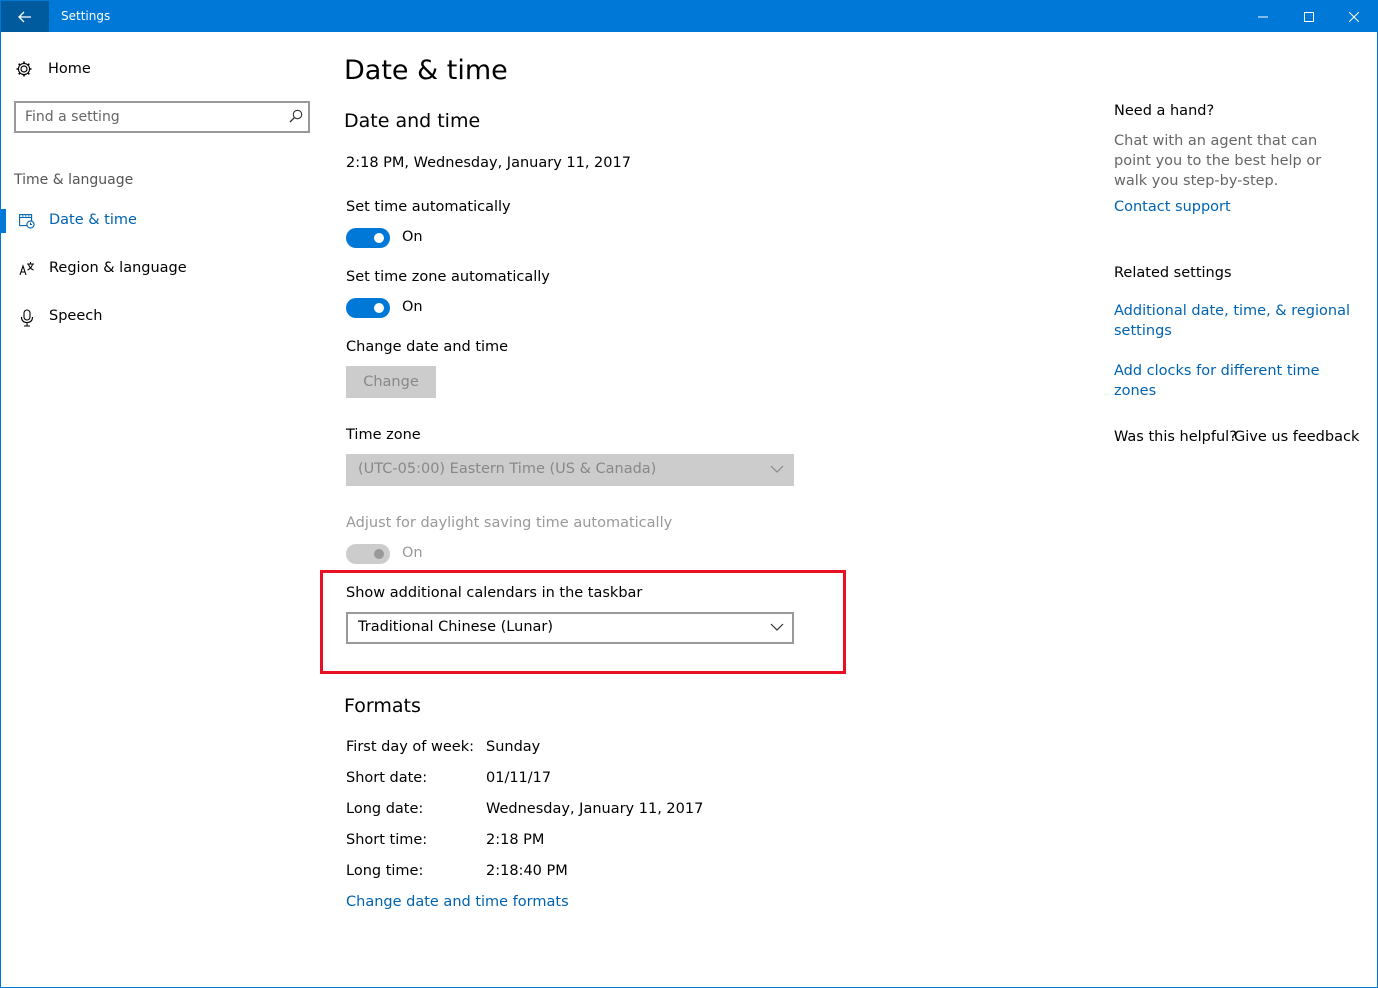 This screenshot has width=1378, height=988. I want to click on add-clocks-link: Add clocks for different time zones, so click(1234, 381).